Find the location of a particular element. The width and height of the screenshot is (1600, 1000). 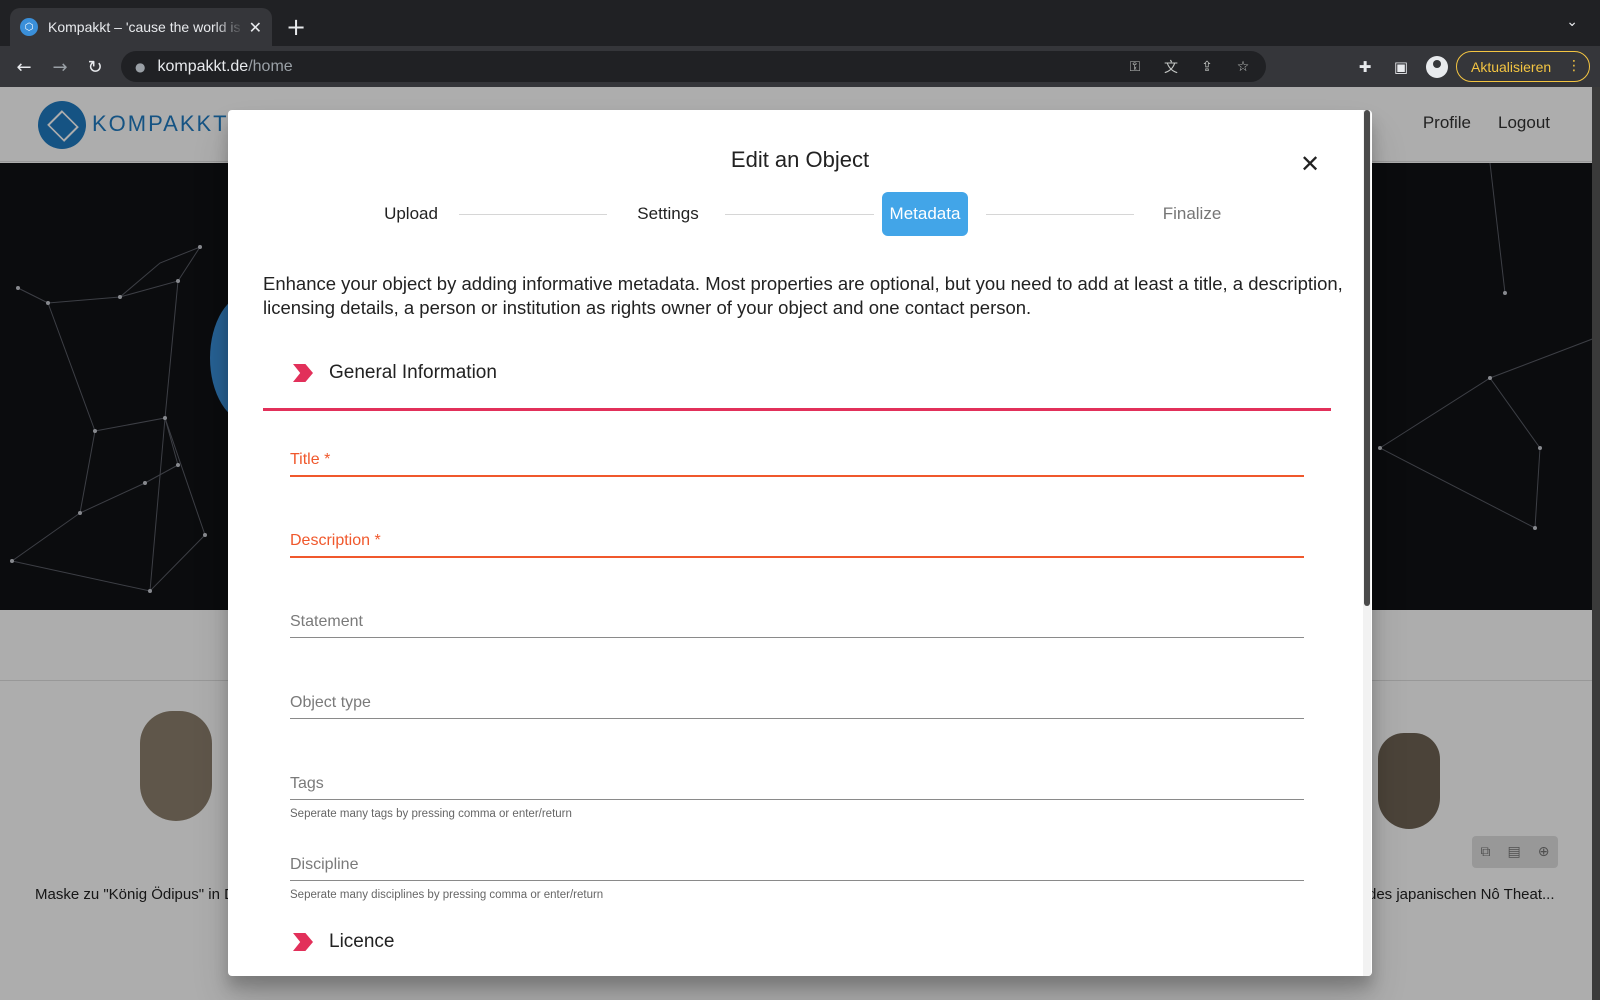

discipline-label: Discipline is located at coordinates (324, 864).